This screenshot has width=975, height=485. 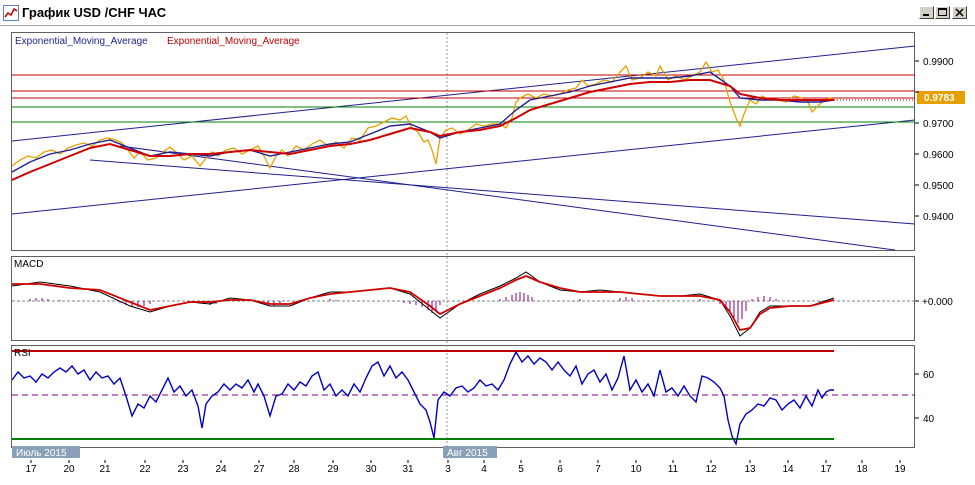 What do you see at coordinates (81, 41) in the screenshot?
I see `ema-fast-label: Exponential_Moving_Average` at bounding box center [81, 41].